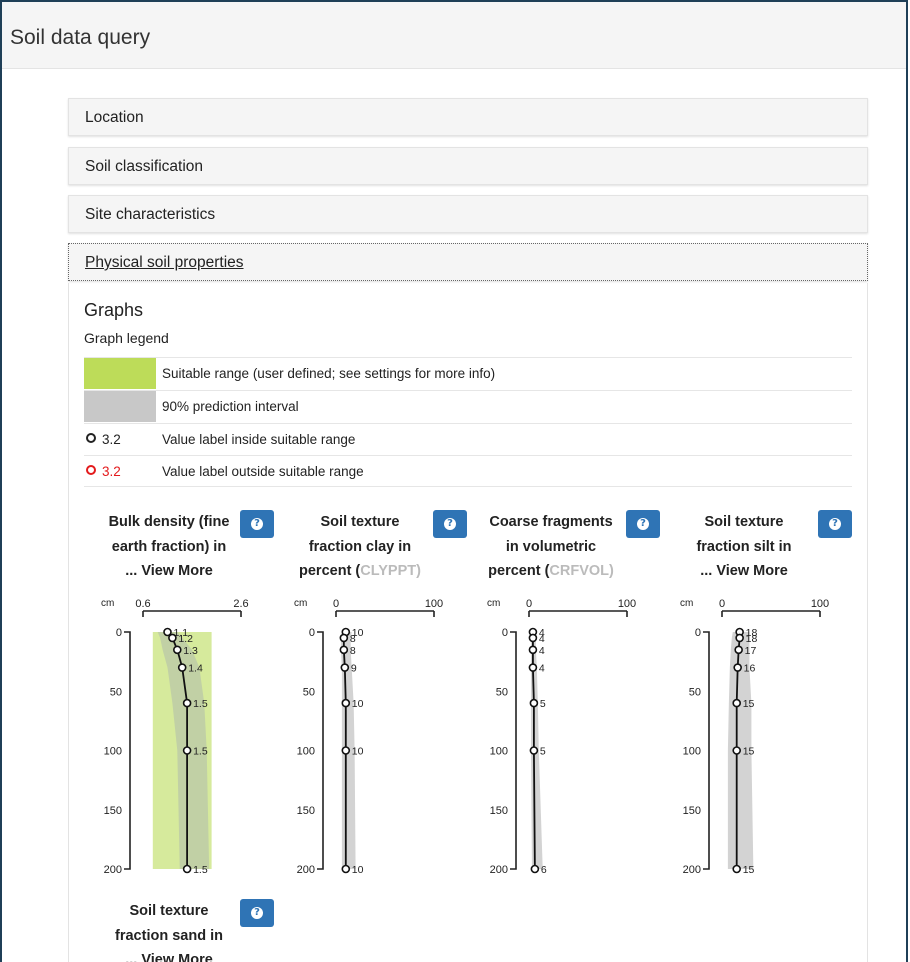 The height and width of the screenshot is (962, 910). What do you see at coordinates (120, 406) in the screenshot?
I see `prediction-interval-swatch` at bounding box center [120, 406].